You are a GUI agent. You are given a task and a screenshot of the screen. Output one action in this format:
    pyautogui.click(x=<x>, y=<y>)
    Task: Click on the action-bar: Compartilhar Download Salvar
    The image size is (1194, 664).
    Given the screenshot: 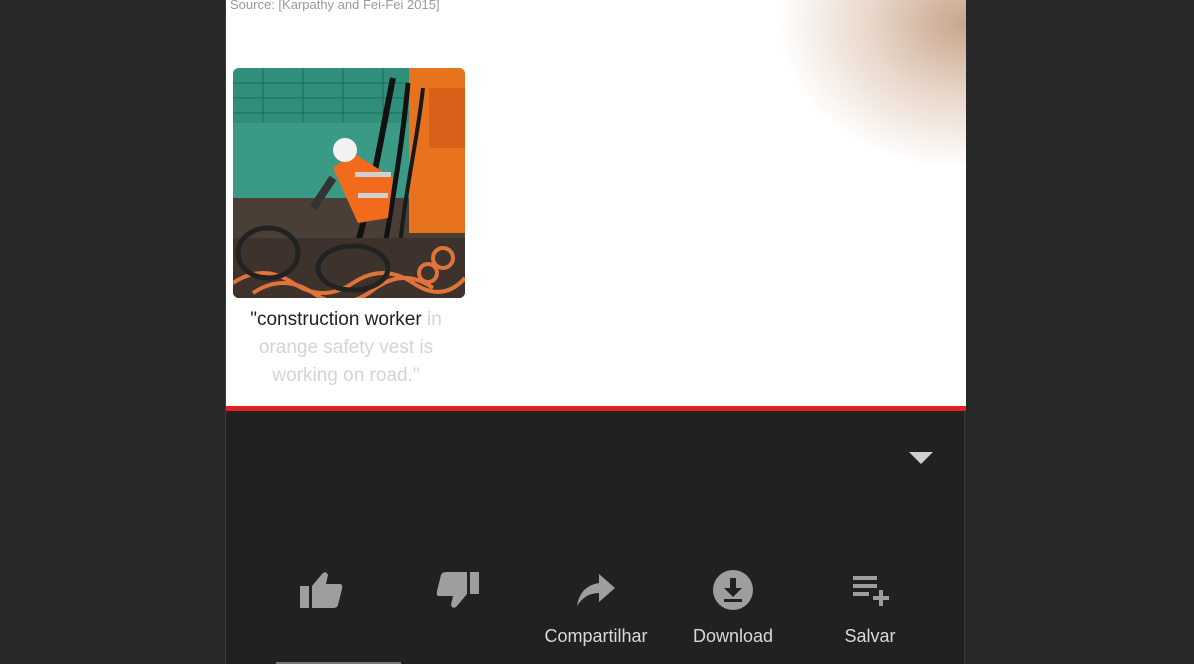 What is the action you would take?
    pyautogui.click(x=596, y=610)
    